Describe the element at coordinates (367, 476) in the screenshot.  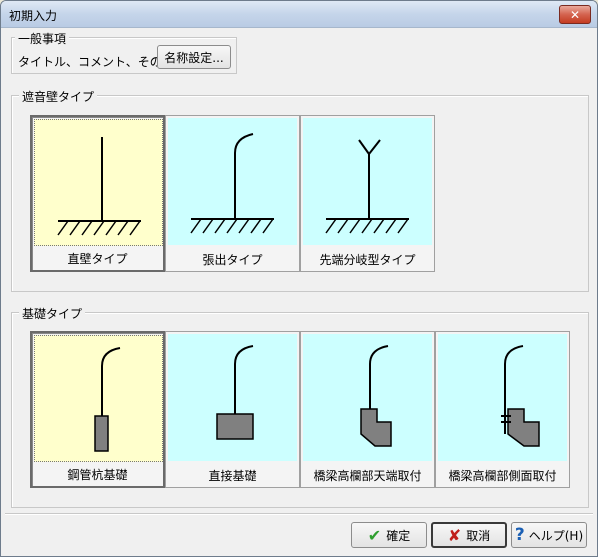
I see `foundation-tile-label: 橋梁高欄部天端取付` at that location.